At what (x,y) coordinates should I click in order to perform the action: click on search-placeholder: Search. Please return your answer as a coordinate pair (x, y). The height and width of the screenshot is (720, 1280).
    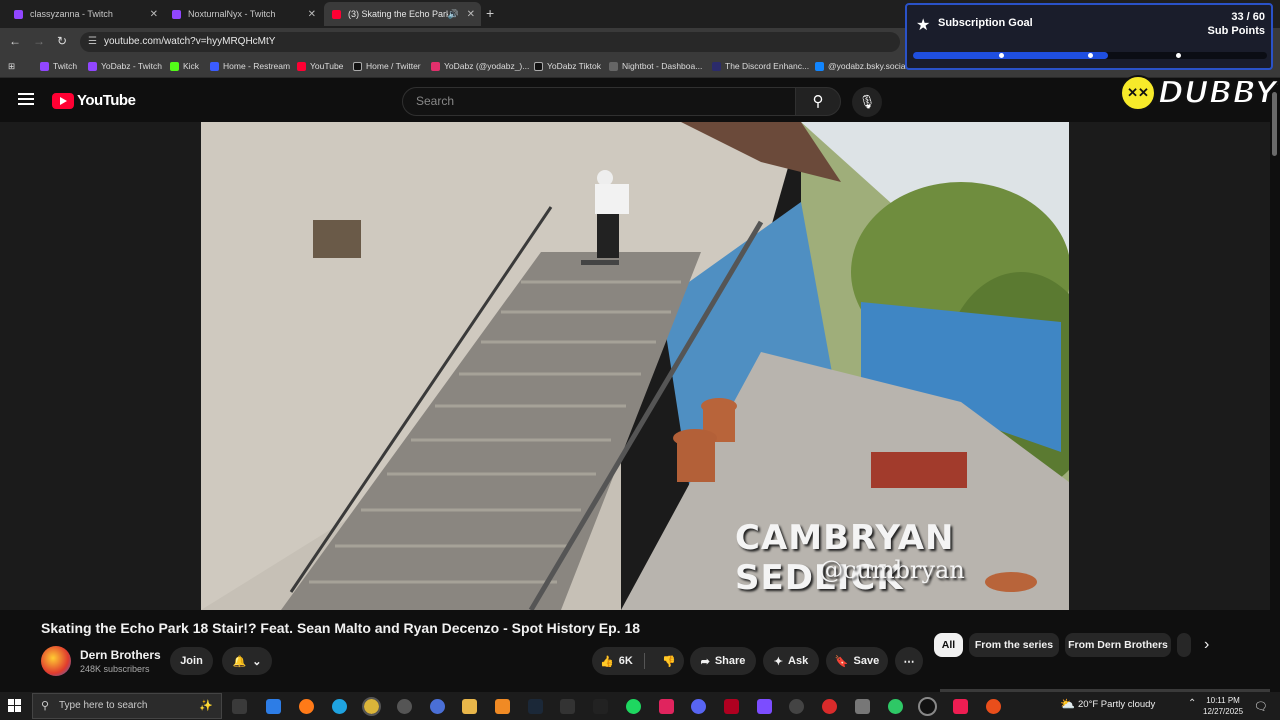
    Looking at the image, I should click on (435, 101).